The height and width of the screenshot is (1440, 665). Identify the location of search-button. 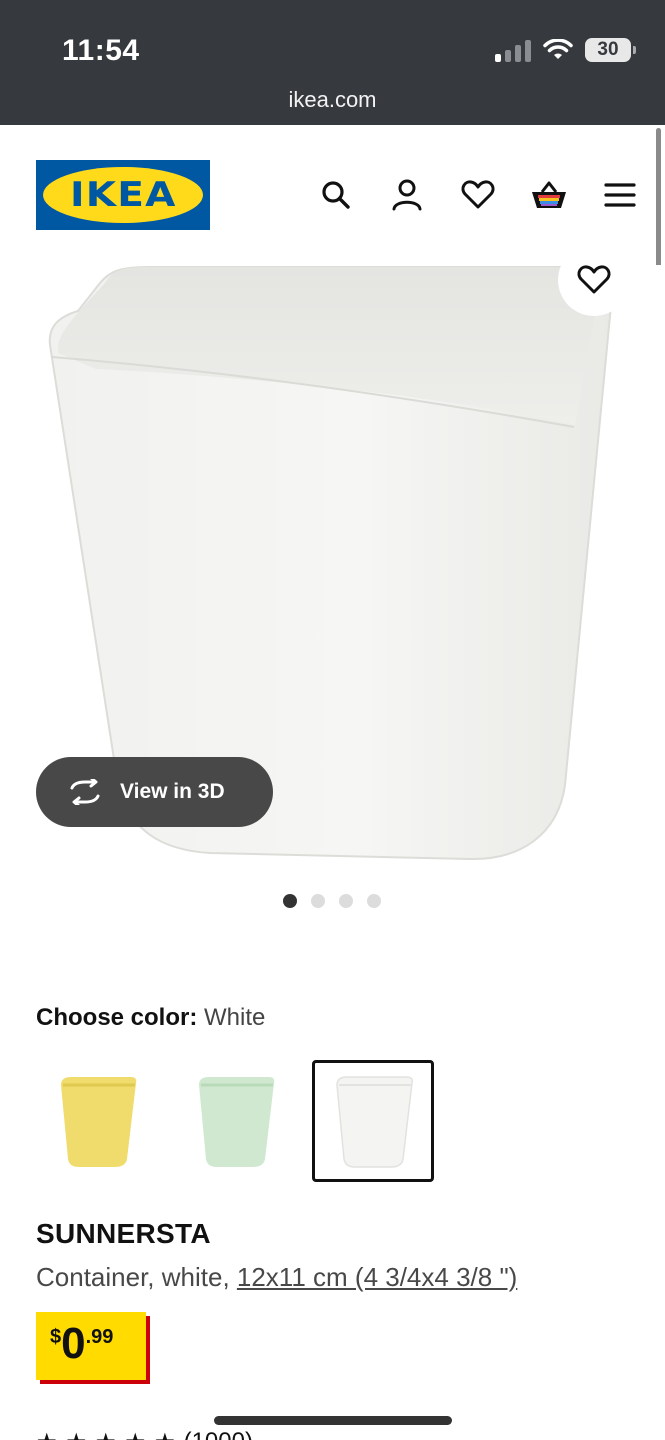
(335, 195).